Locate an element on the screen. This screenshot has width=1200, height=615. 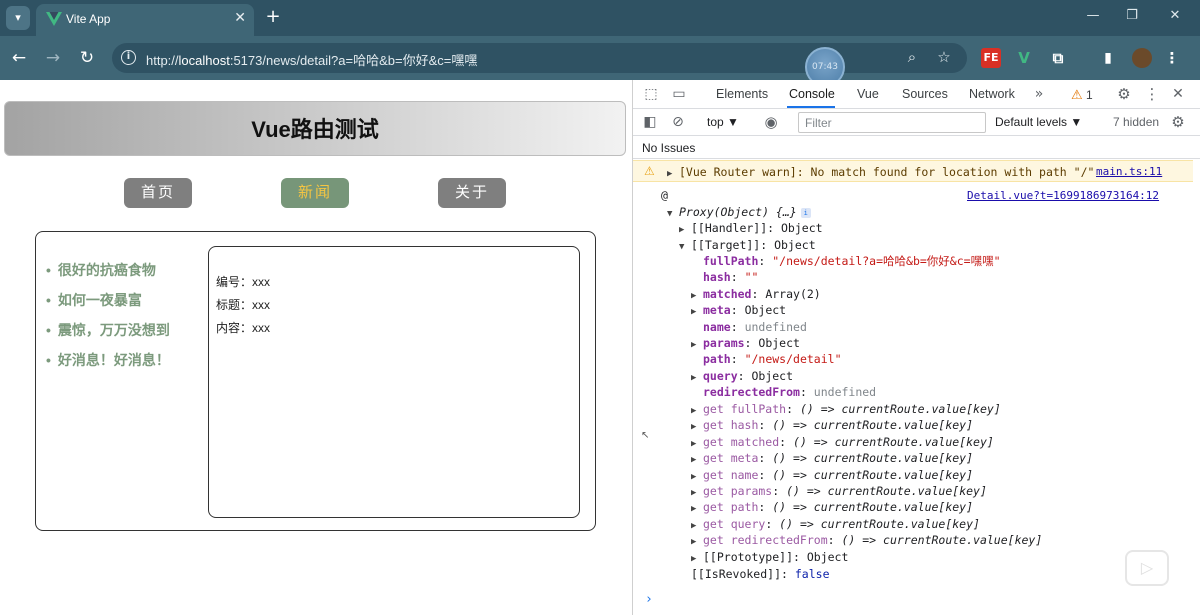
getter-row: ▶ get hash: () => currentRoute.value[key] is located at coordinates (832, 425).